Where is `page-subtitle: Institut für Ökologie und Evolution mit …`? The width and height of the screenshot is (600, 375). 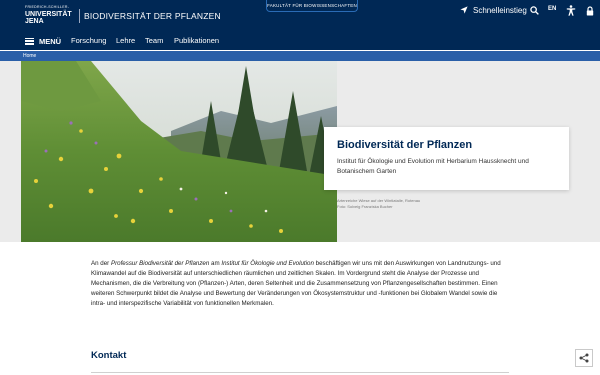
page-subtitle: Institut für Ökologie und Evolution mit … is located at coordinates (433, 166).